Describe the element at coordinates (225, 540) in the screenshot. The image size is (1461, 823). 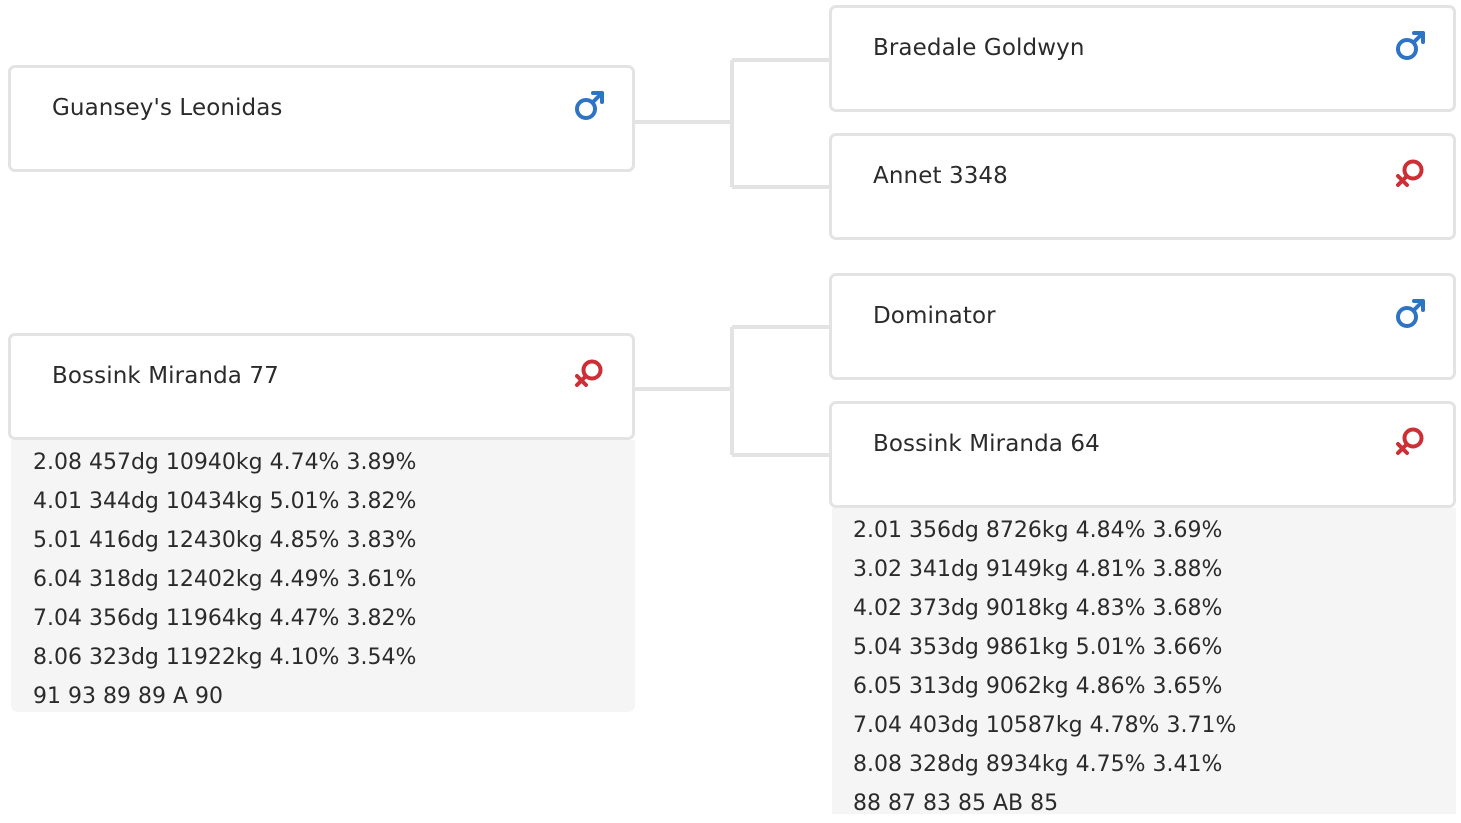
I see `stats-line: 5.01 416dg 12430kg 4.85% 3.83%` at that location.